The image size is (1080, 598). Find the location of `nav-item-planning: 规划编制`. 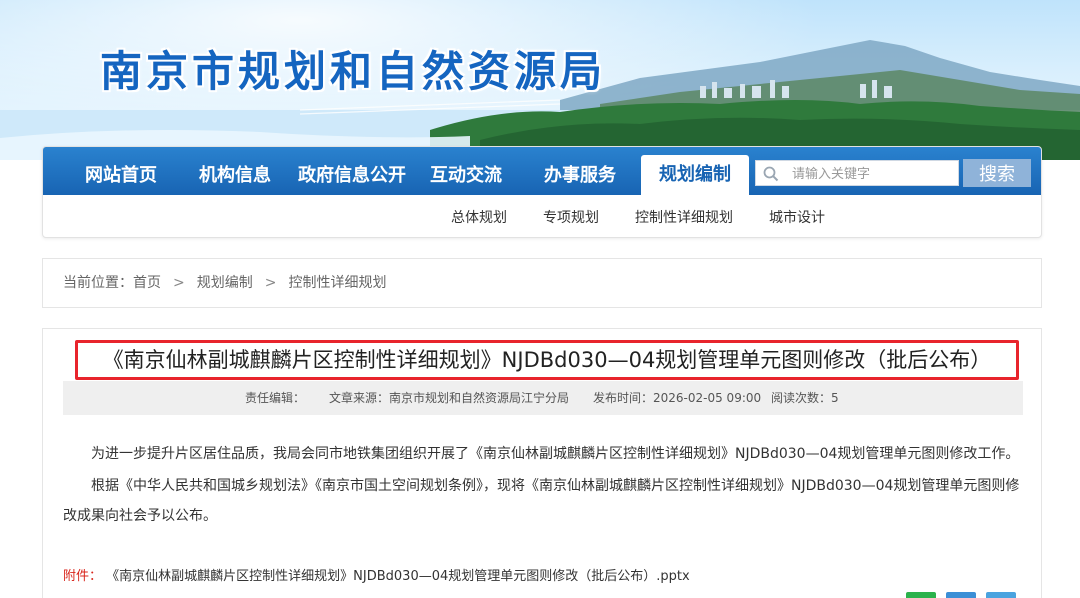

nav-item-planning: 规划编制 is located at coordinates (695, 175).